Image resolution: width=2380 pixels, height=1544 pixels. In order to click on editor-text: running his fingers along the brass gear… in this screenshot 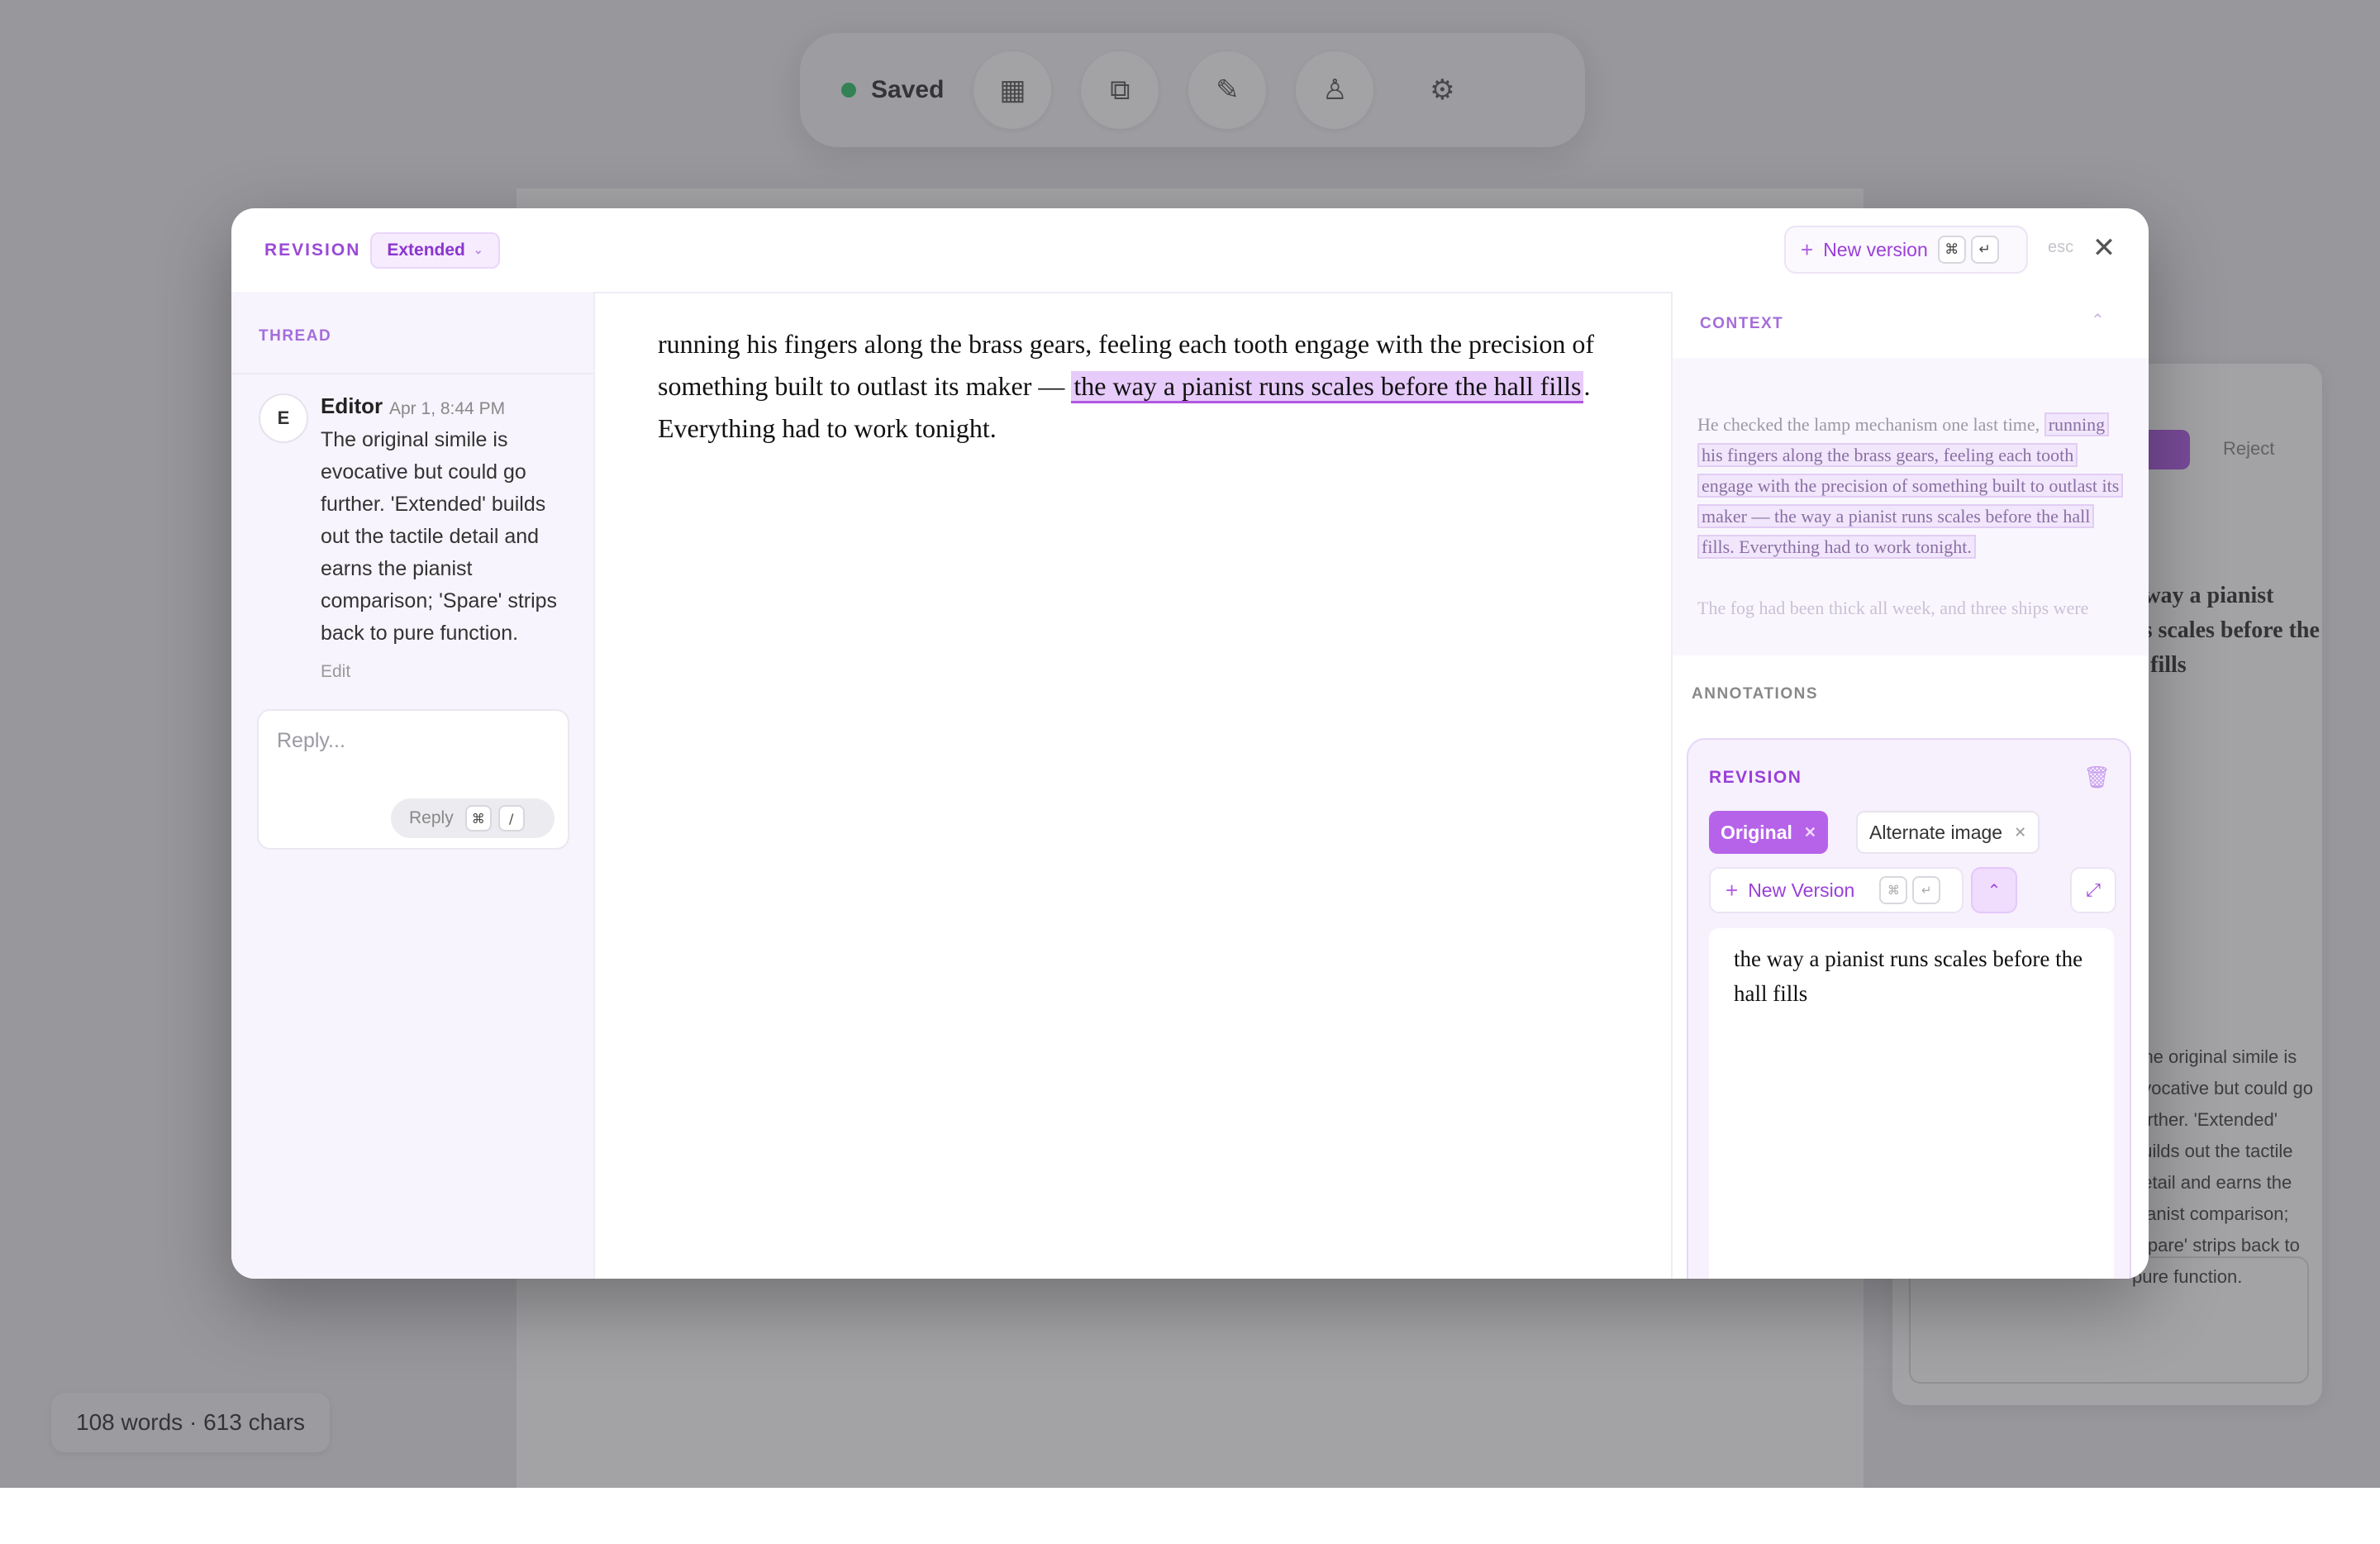, I will do `click(1137, 387)`.